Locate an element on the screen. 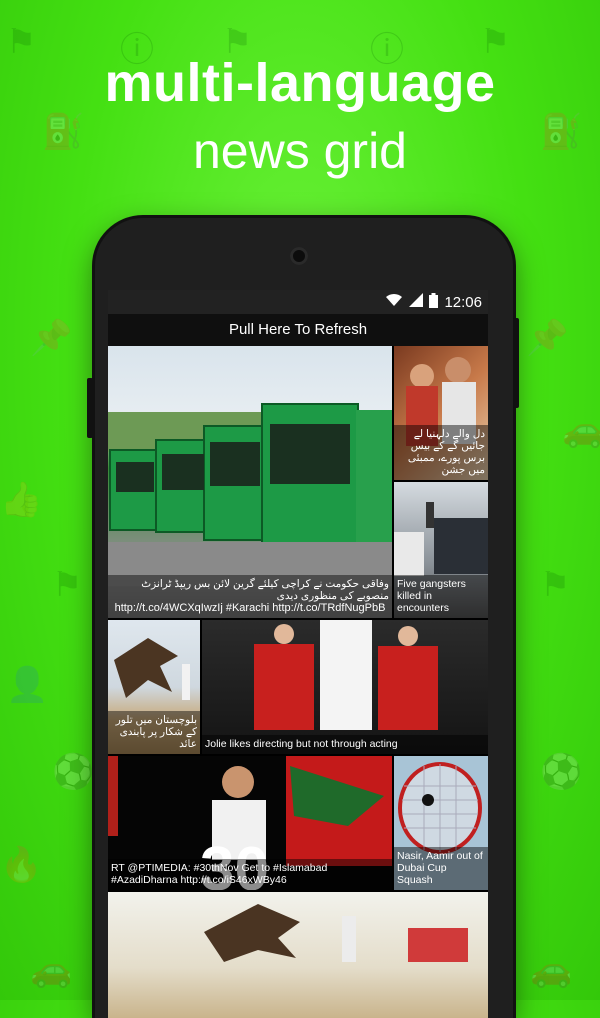  volume-button is located at coordinates (516, 363).